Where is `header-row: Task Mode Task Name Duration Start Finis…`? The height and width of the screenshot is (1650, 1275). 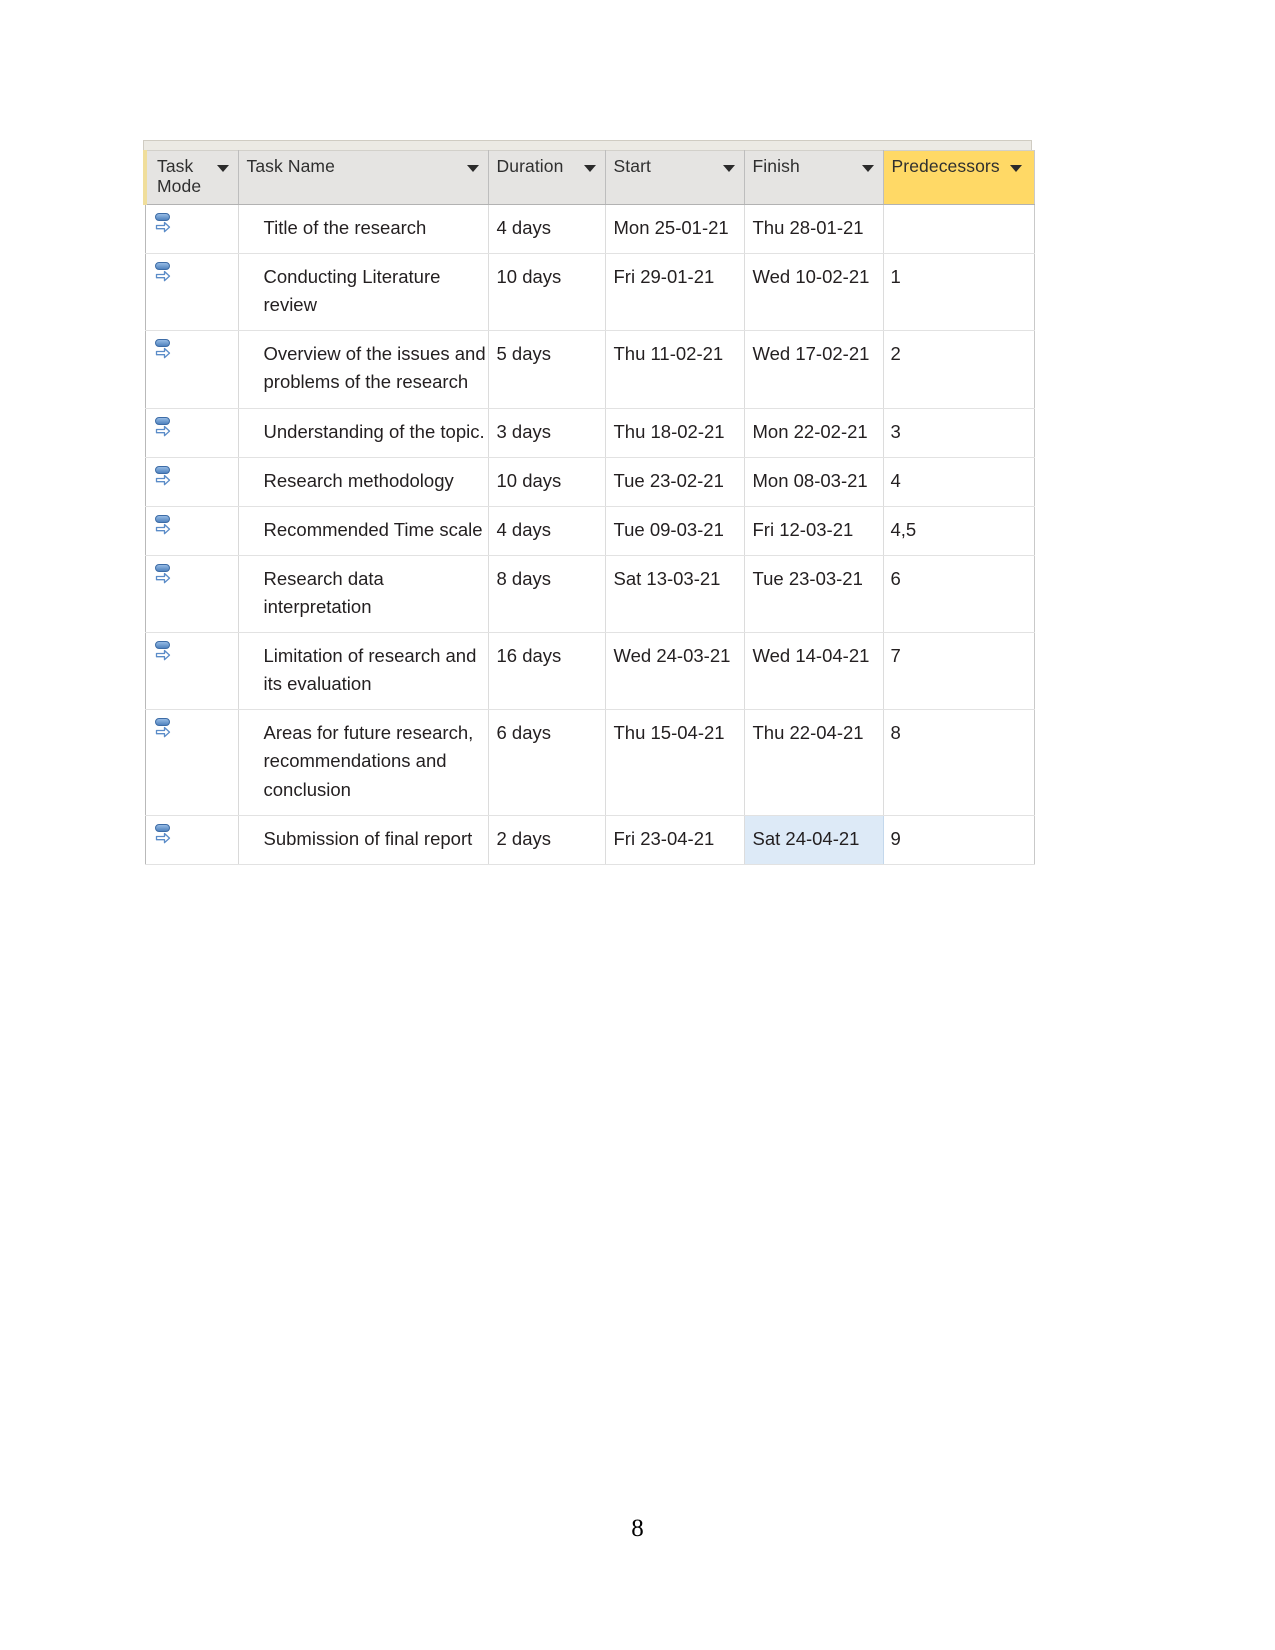 header-row: Task Mode Task Name Duration Start Finis… is located at coordinates (589, 177).